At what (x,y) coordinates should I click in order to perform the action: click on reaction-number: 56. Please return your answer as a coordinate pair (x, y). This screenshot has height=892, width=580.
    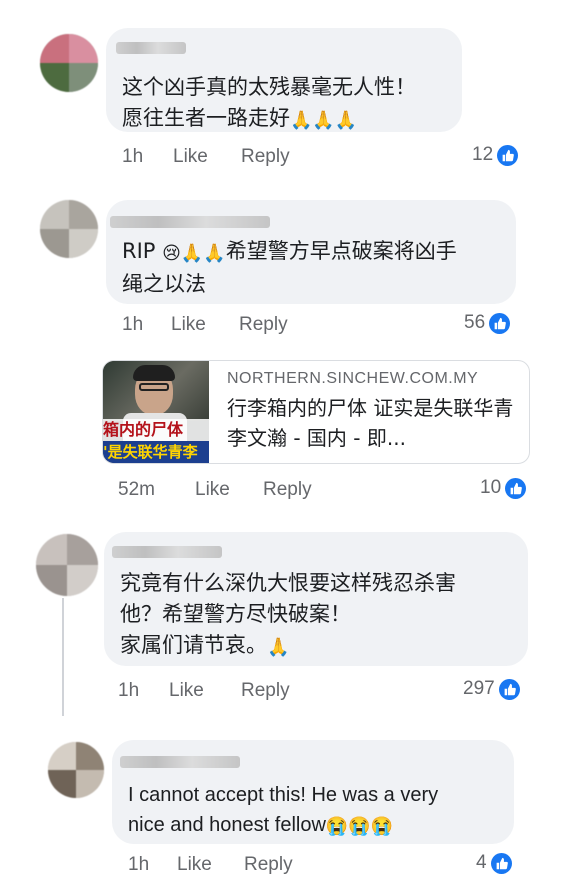
    Looking at the image, I should click on (475, 322).